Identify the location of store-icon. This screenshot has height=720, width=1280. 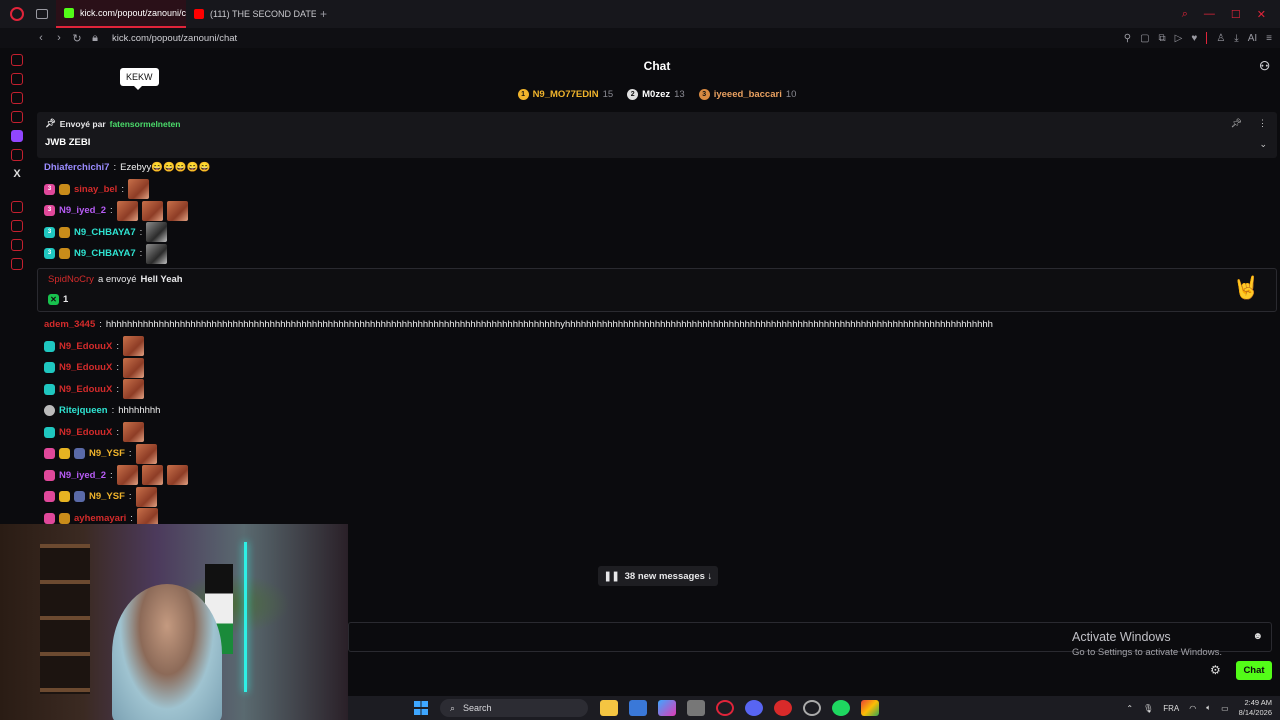
(638, 708).